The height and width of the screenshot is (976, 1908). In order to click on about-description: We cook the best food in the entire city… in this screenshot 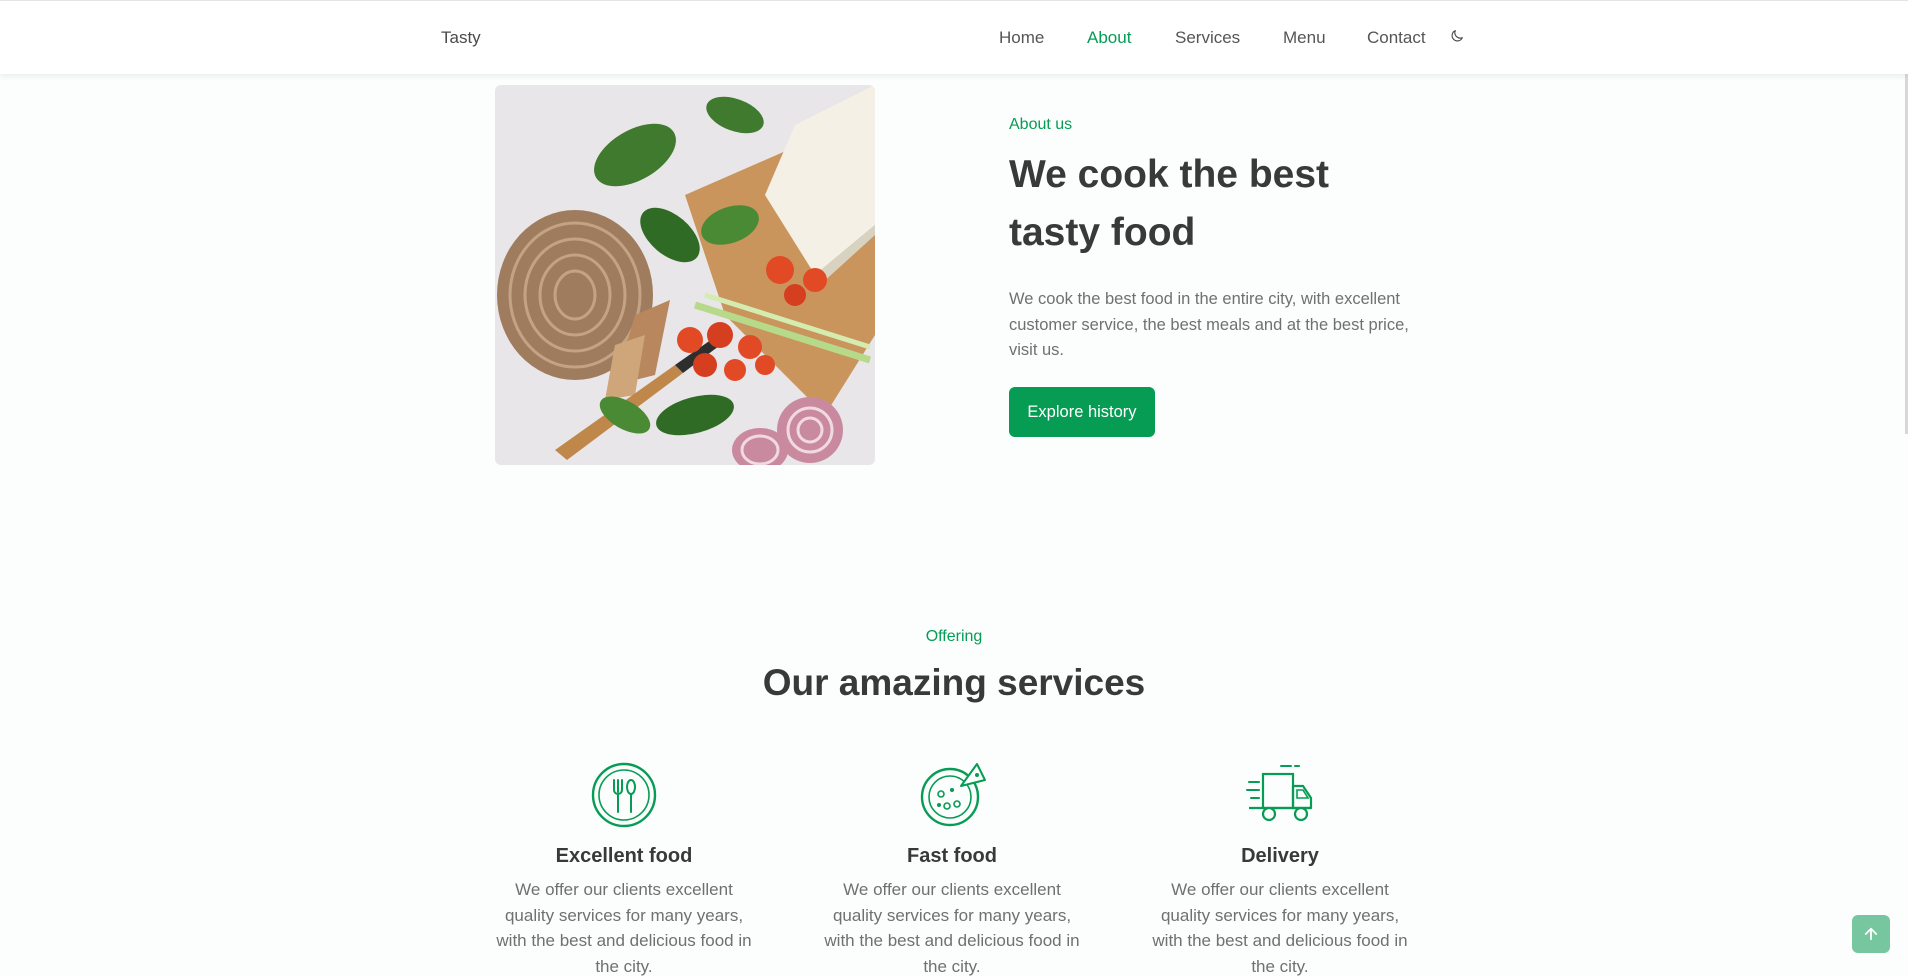, I will do `click(1209, 324)`.